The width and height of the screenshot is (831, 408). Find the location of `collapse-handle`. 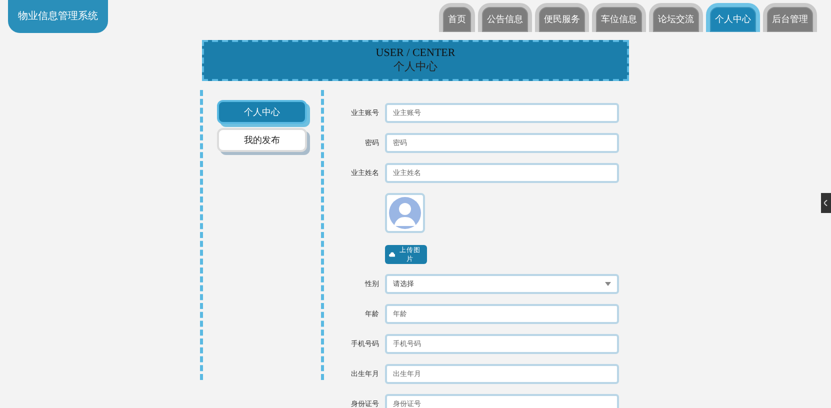

collapse-handle is located at coordinates (826, 203).